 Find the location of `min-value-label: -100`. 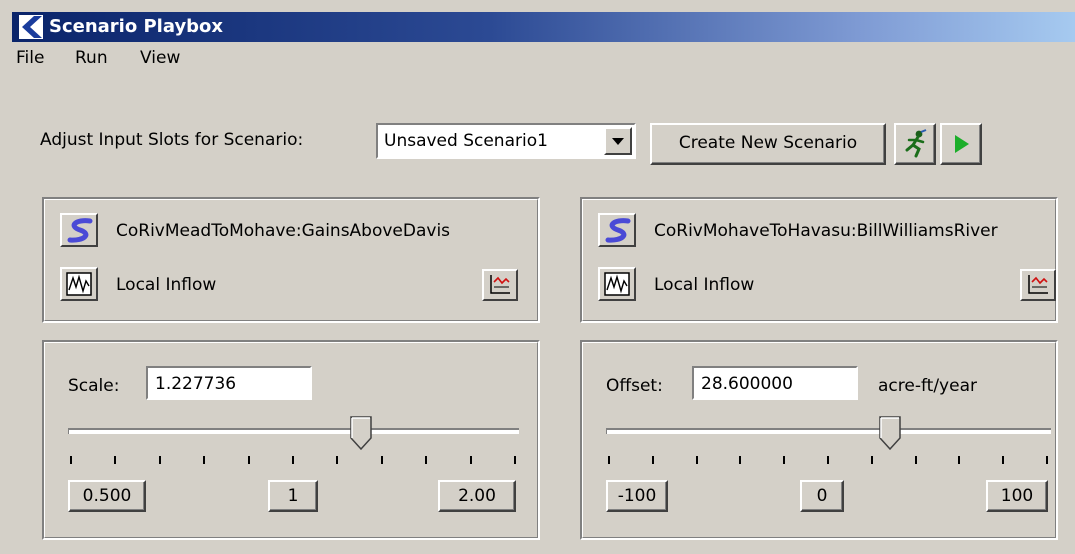

min-value-label: -100 is located at coordinates (637, 496).